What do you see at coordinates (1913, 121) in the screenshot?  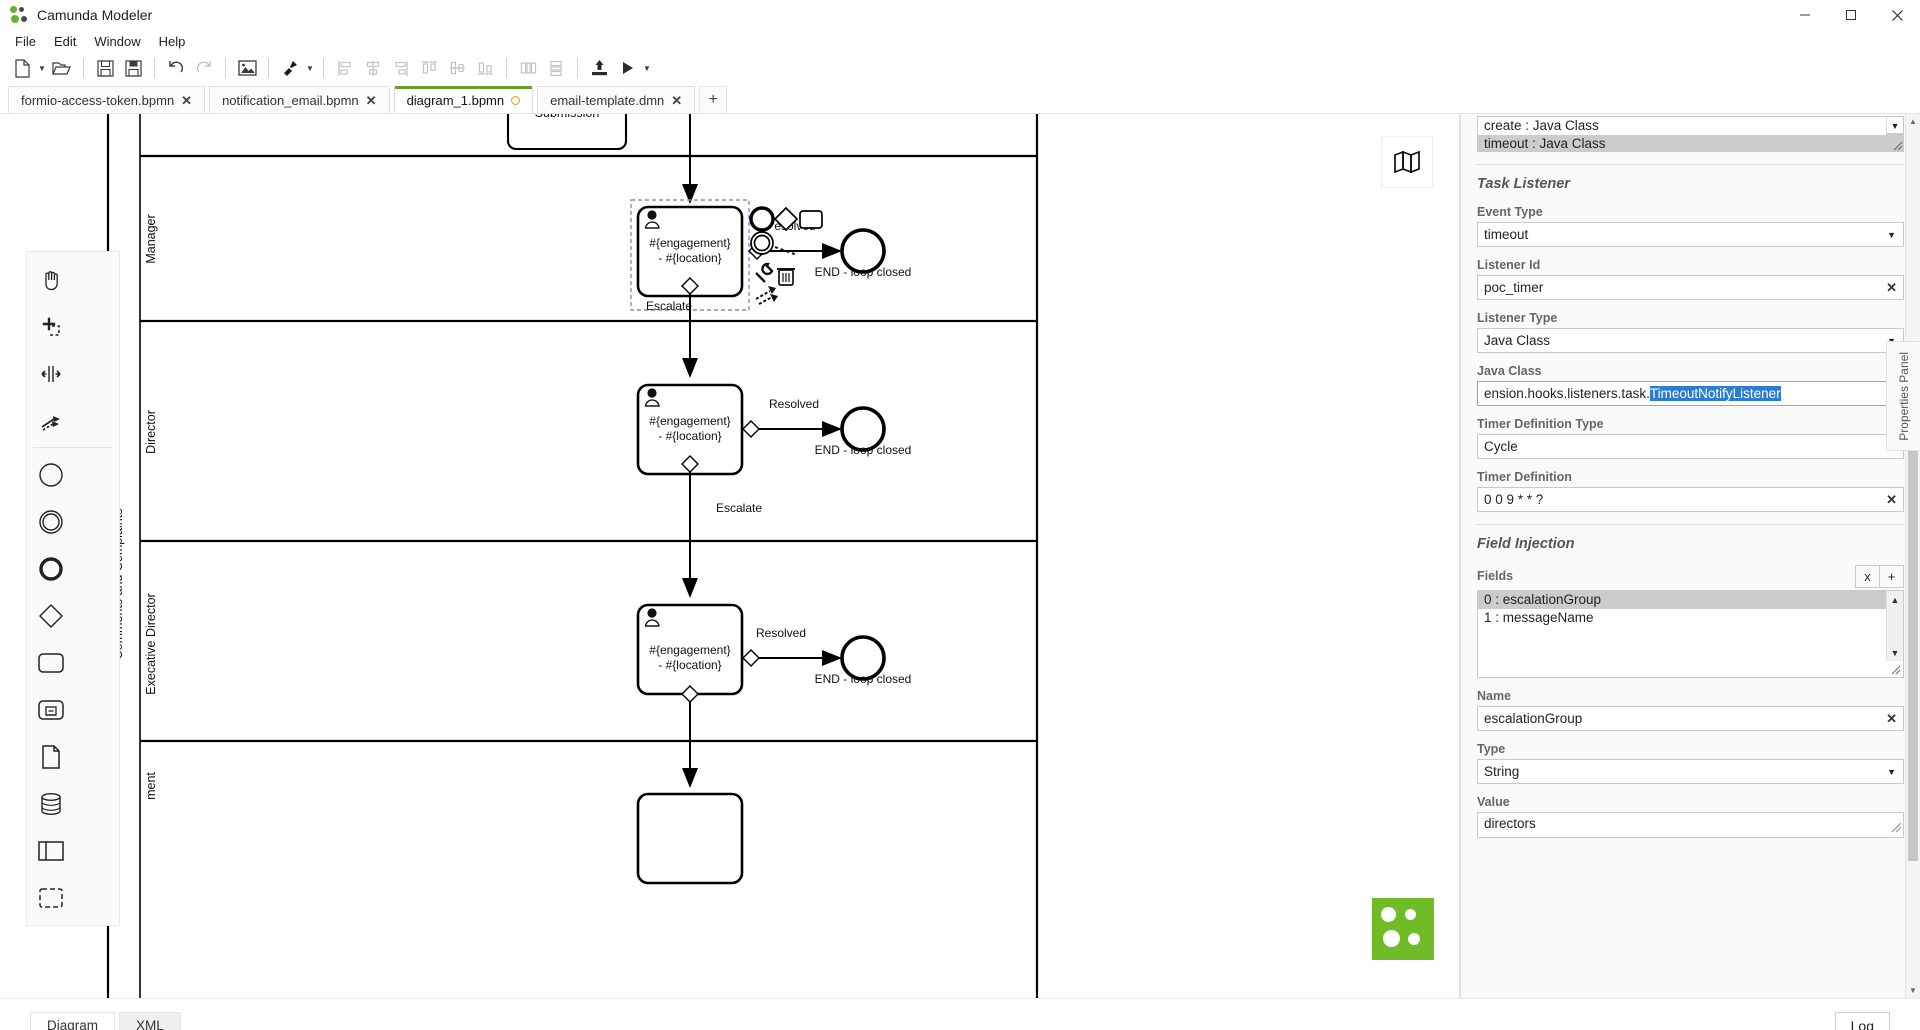 I see `properties-scroll-up-icon: ▲` at bounding box center [1913, 121].